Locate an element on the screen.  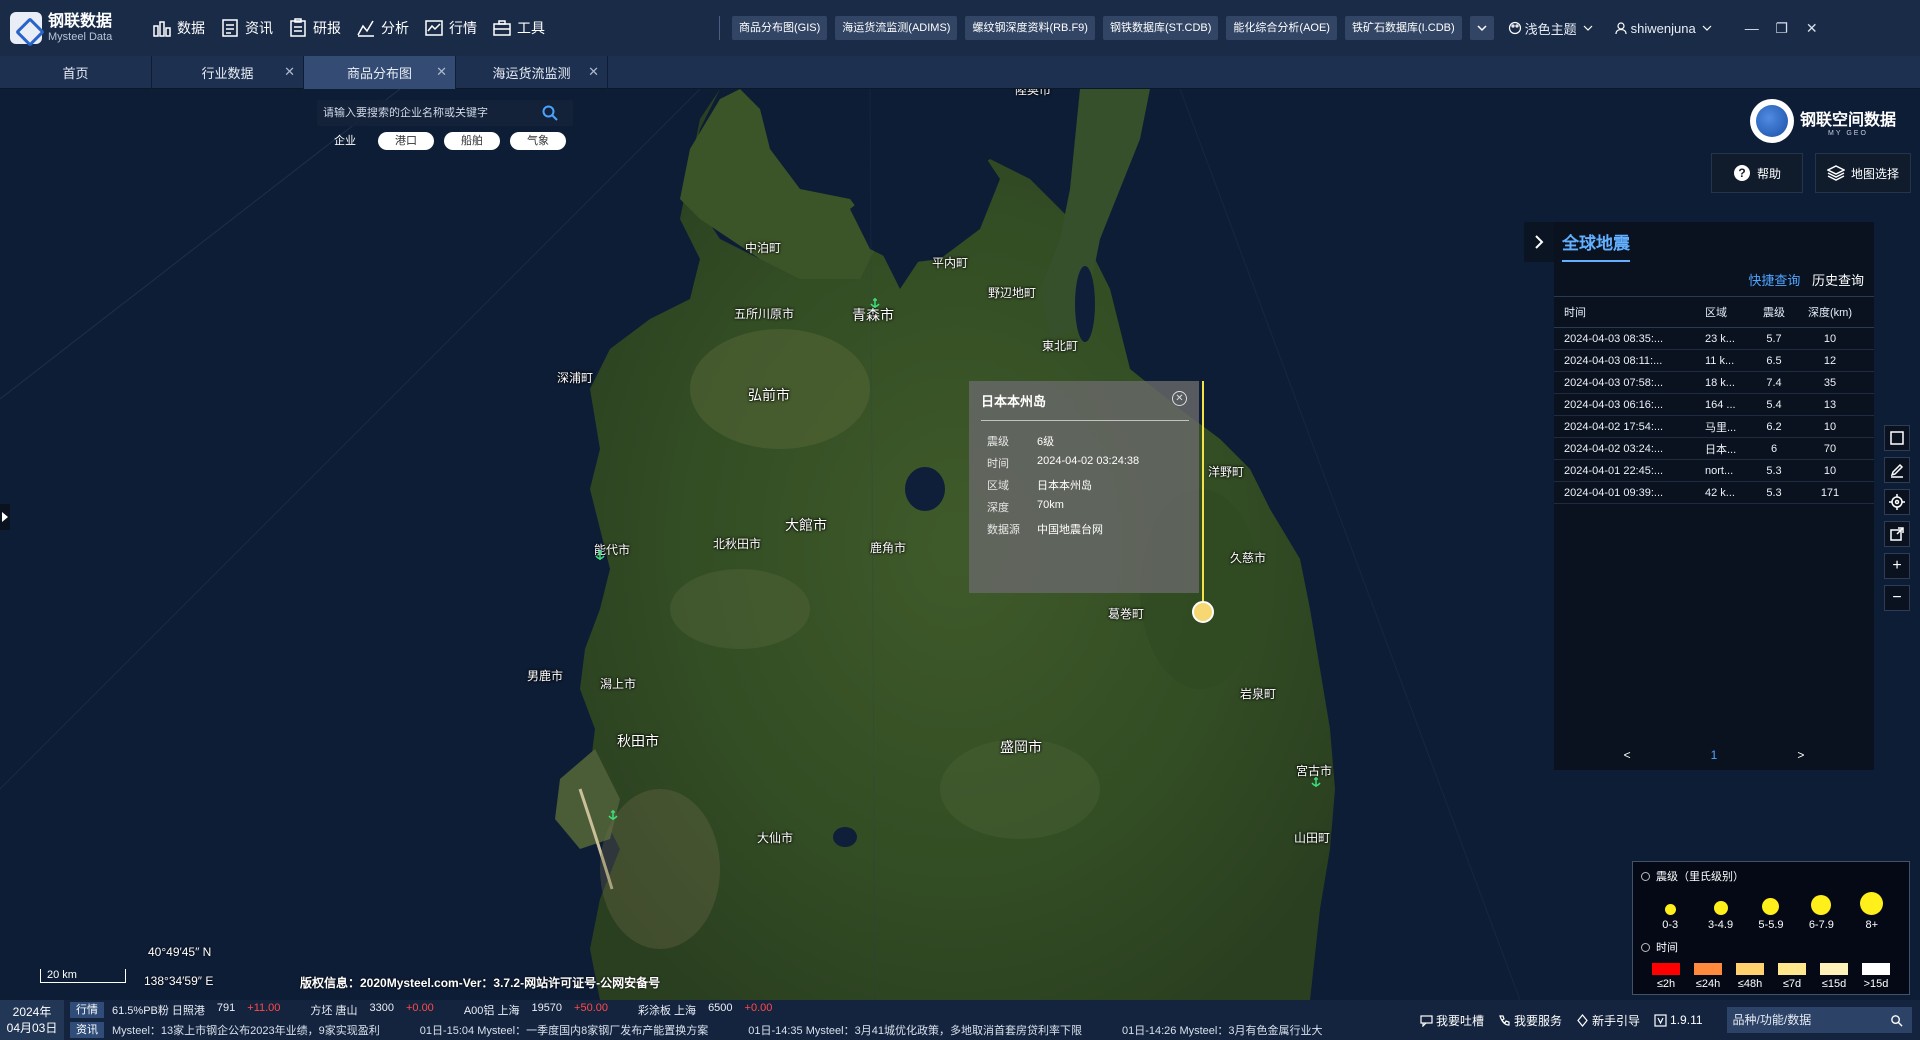
nav-tools-label: 工具 is located at coordinates (531, 28).